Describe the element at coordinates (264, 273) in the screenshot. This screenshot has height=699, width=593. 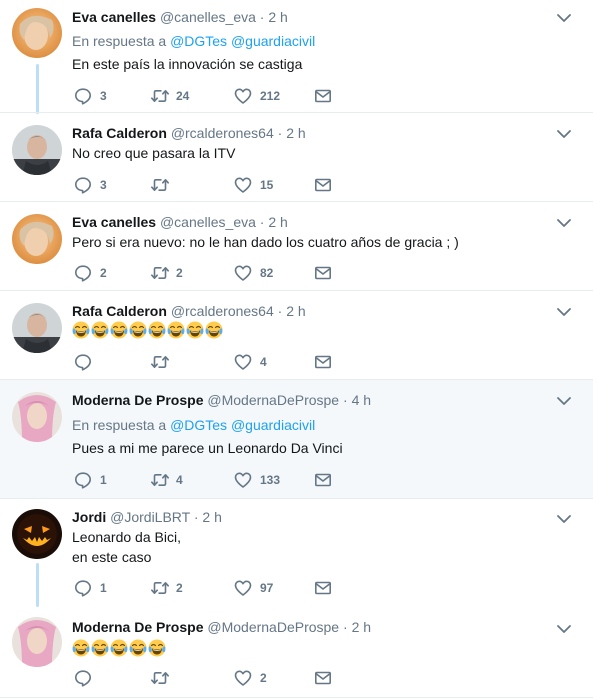
I see `like-button: 82` at that location.